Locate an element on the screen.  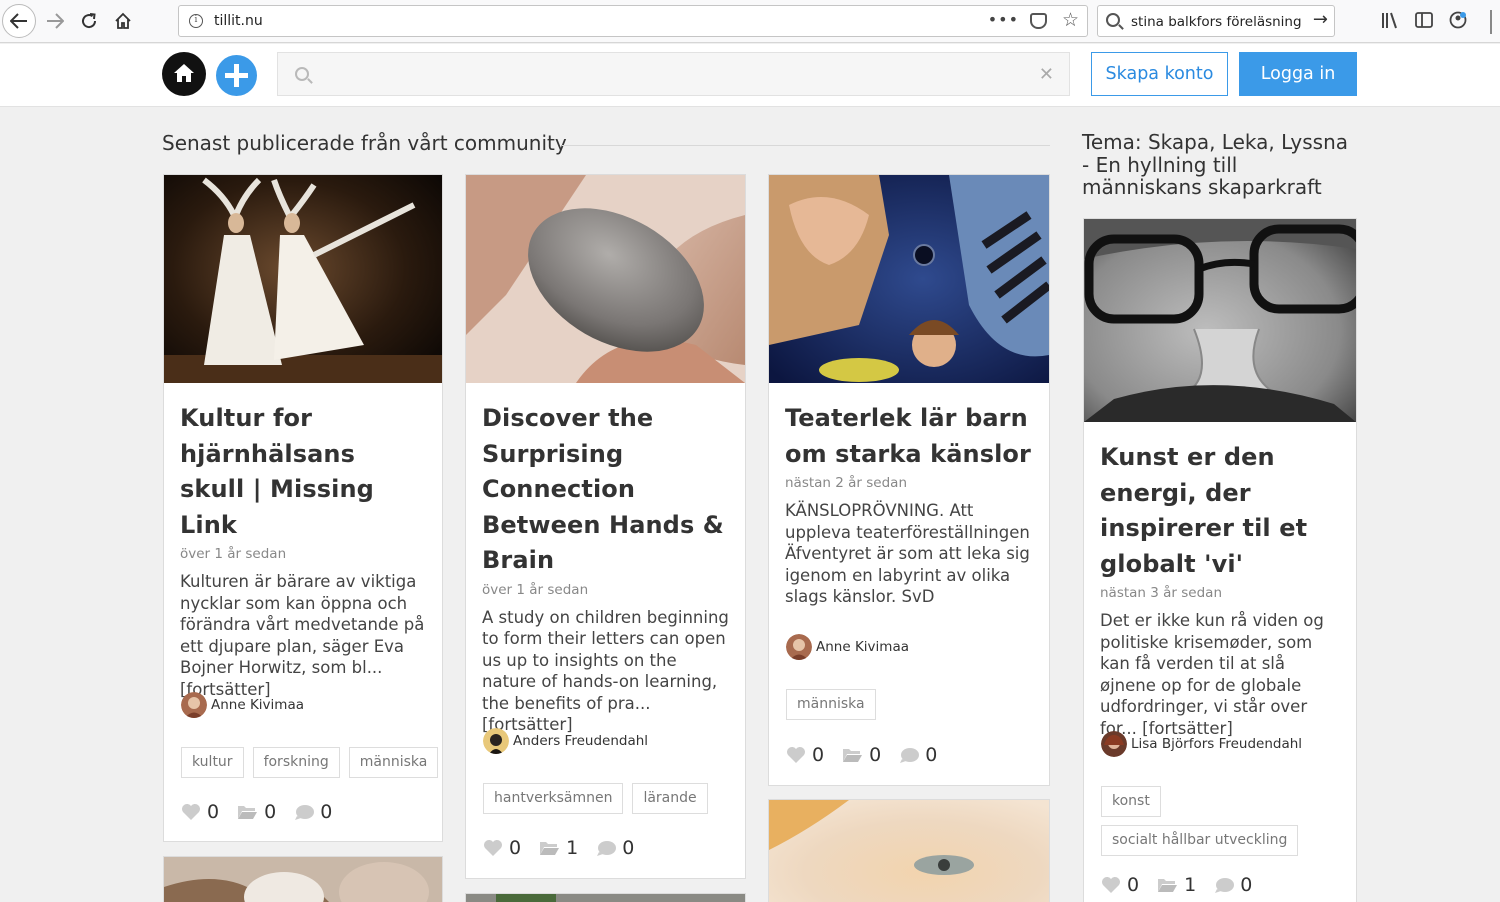
divider is located at coordinates (806, 145).